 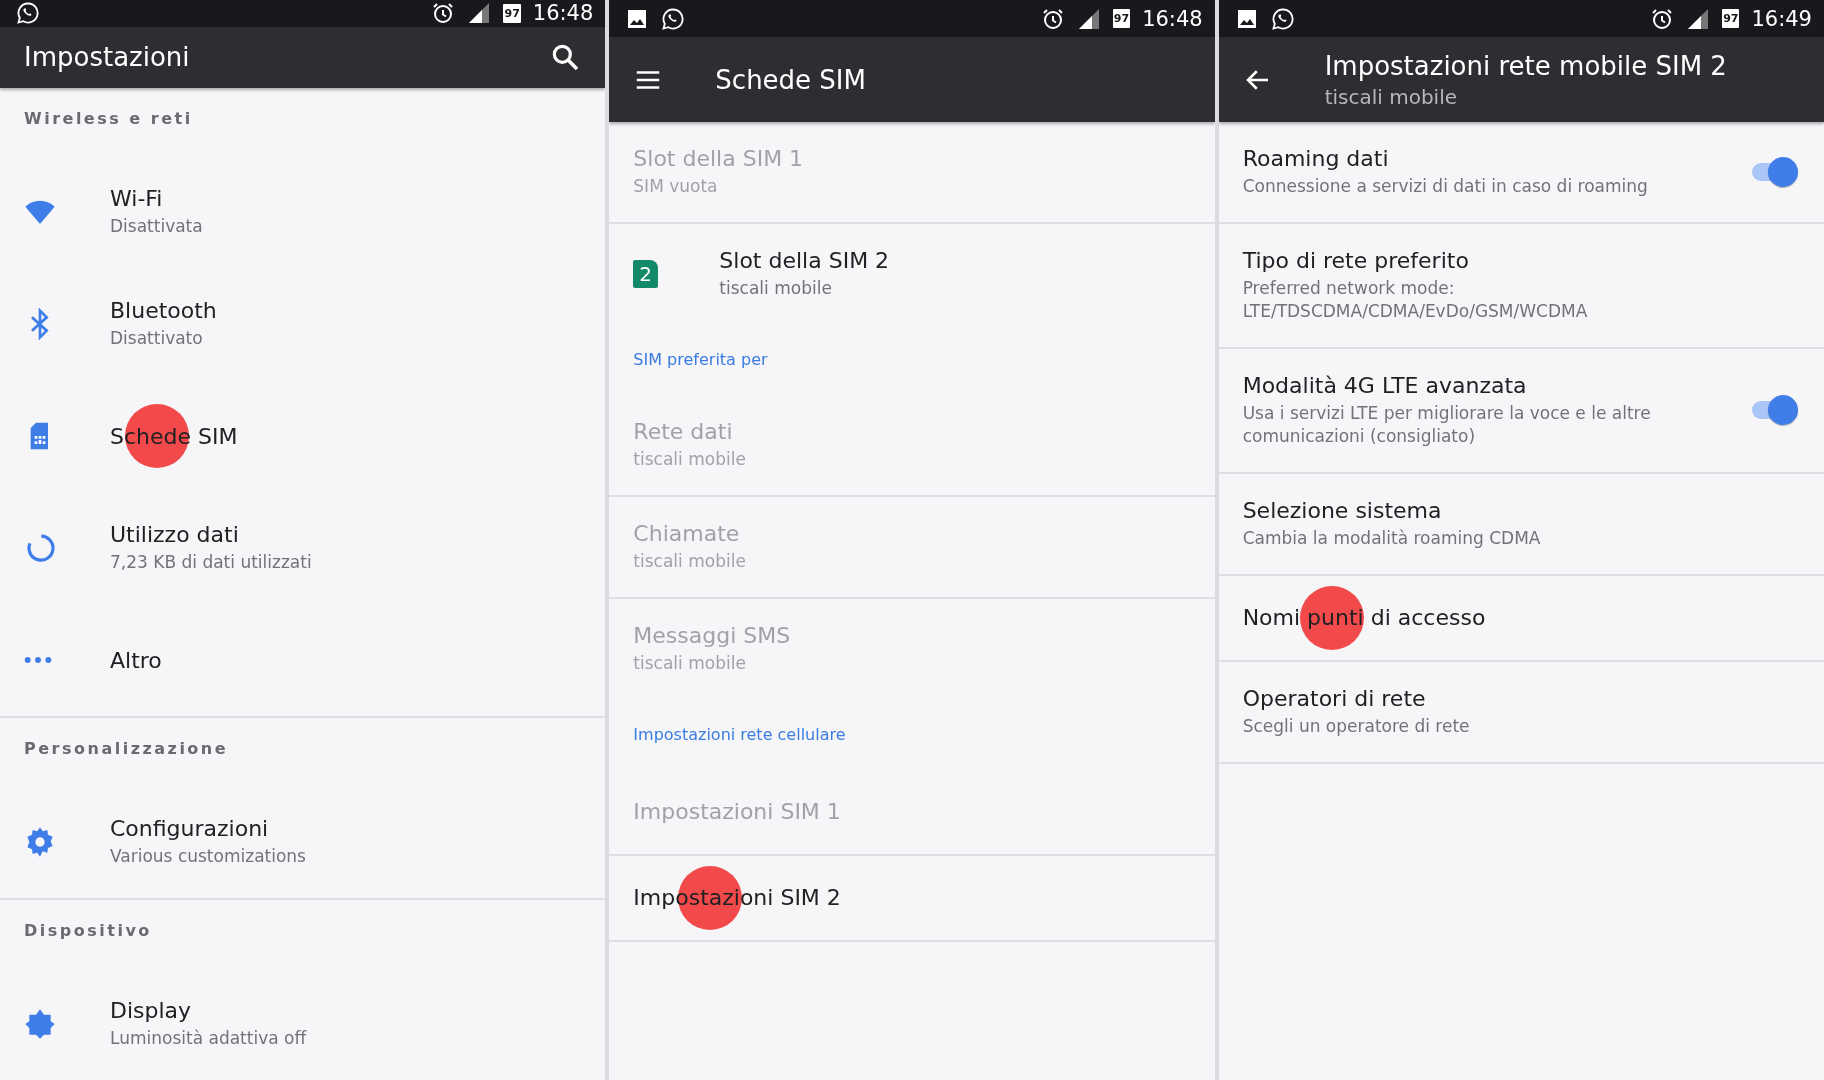 I want to click on settings-item: Utilizzo dati 7,23 KB di dati utilizzati, so click(x=303, y=548).